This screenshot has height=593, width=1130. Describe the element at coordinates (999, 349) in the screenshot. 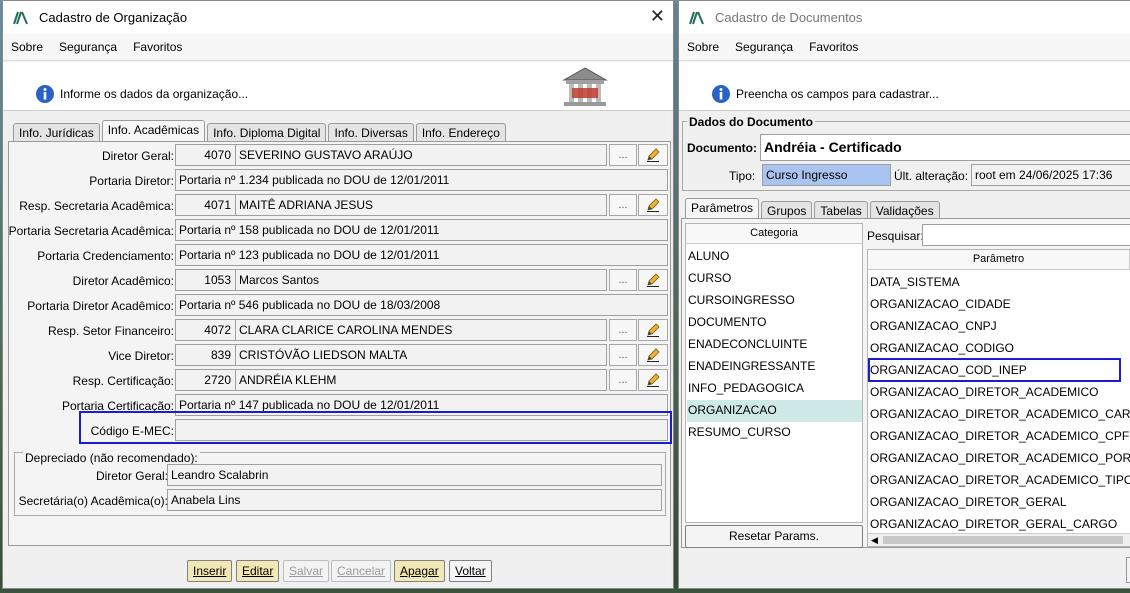

I see `table-row: ORGANIZACAO_CODIGO` at that location.